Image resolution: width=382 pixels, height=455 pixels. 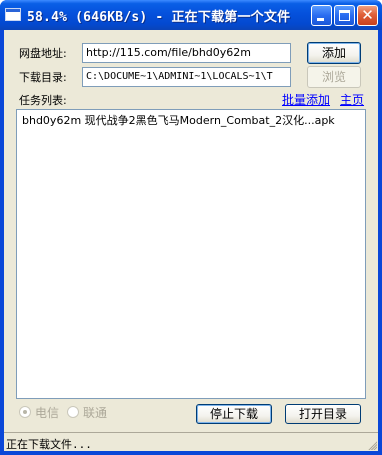 What do you see at coordinates (323, 414) in the screenshot?
I see `open-directory-button: 打开目录` at bounding box center [323, 414].